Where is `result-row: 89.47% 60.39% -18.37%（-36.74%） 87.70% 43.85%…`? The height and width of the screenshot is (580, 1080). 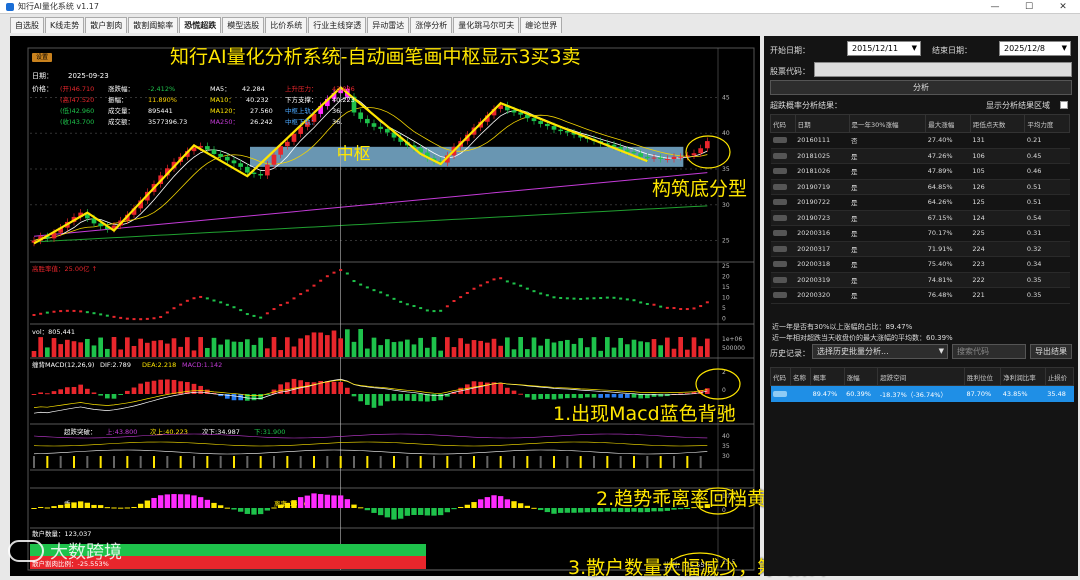 result-row: 89.47% 60.39% -18.37%（-36.74%） 87.70% 43.85%… is located at coordinates (922, 393).